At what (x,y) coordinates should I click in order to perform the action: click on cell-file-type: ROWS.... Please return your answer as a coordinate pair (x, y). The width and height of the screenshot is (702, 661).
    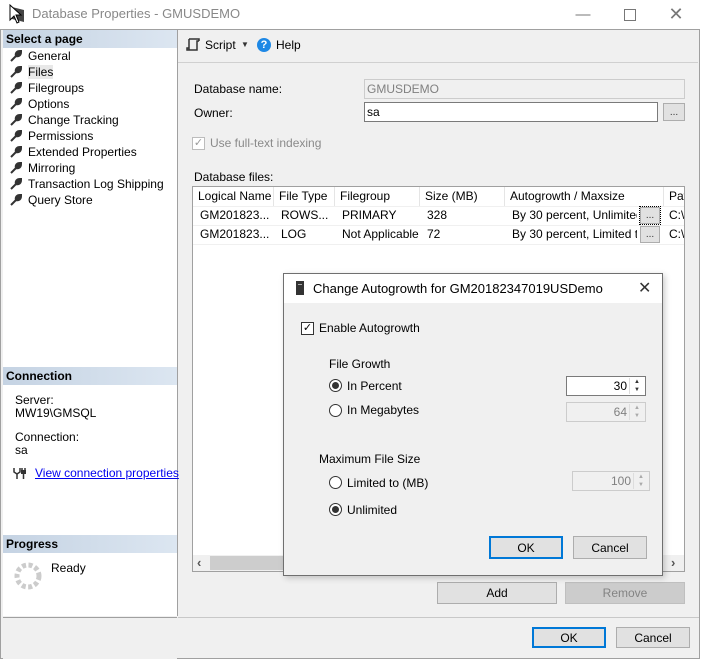
    Looking at the image, I should click on (305, 215).